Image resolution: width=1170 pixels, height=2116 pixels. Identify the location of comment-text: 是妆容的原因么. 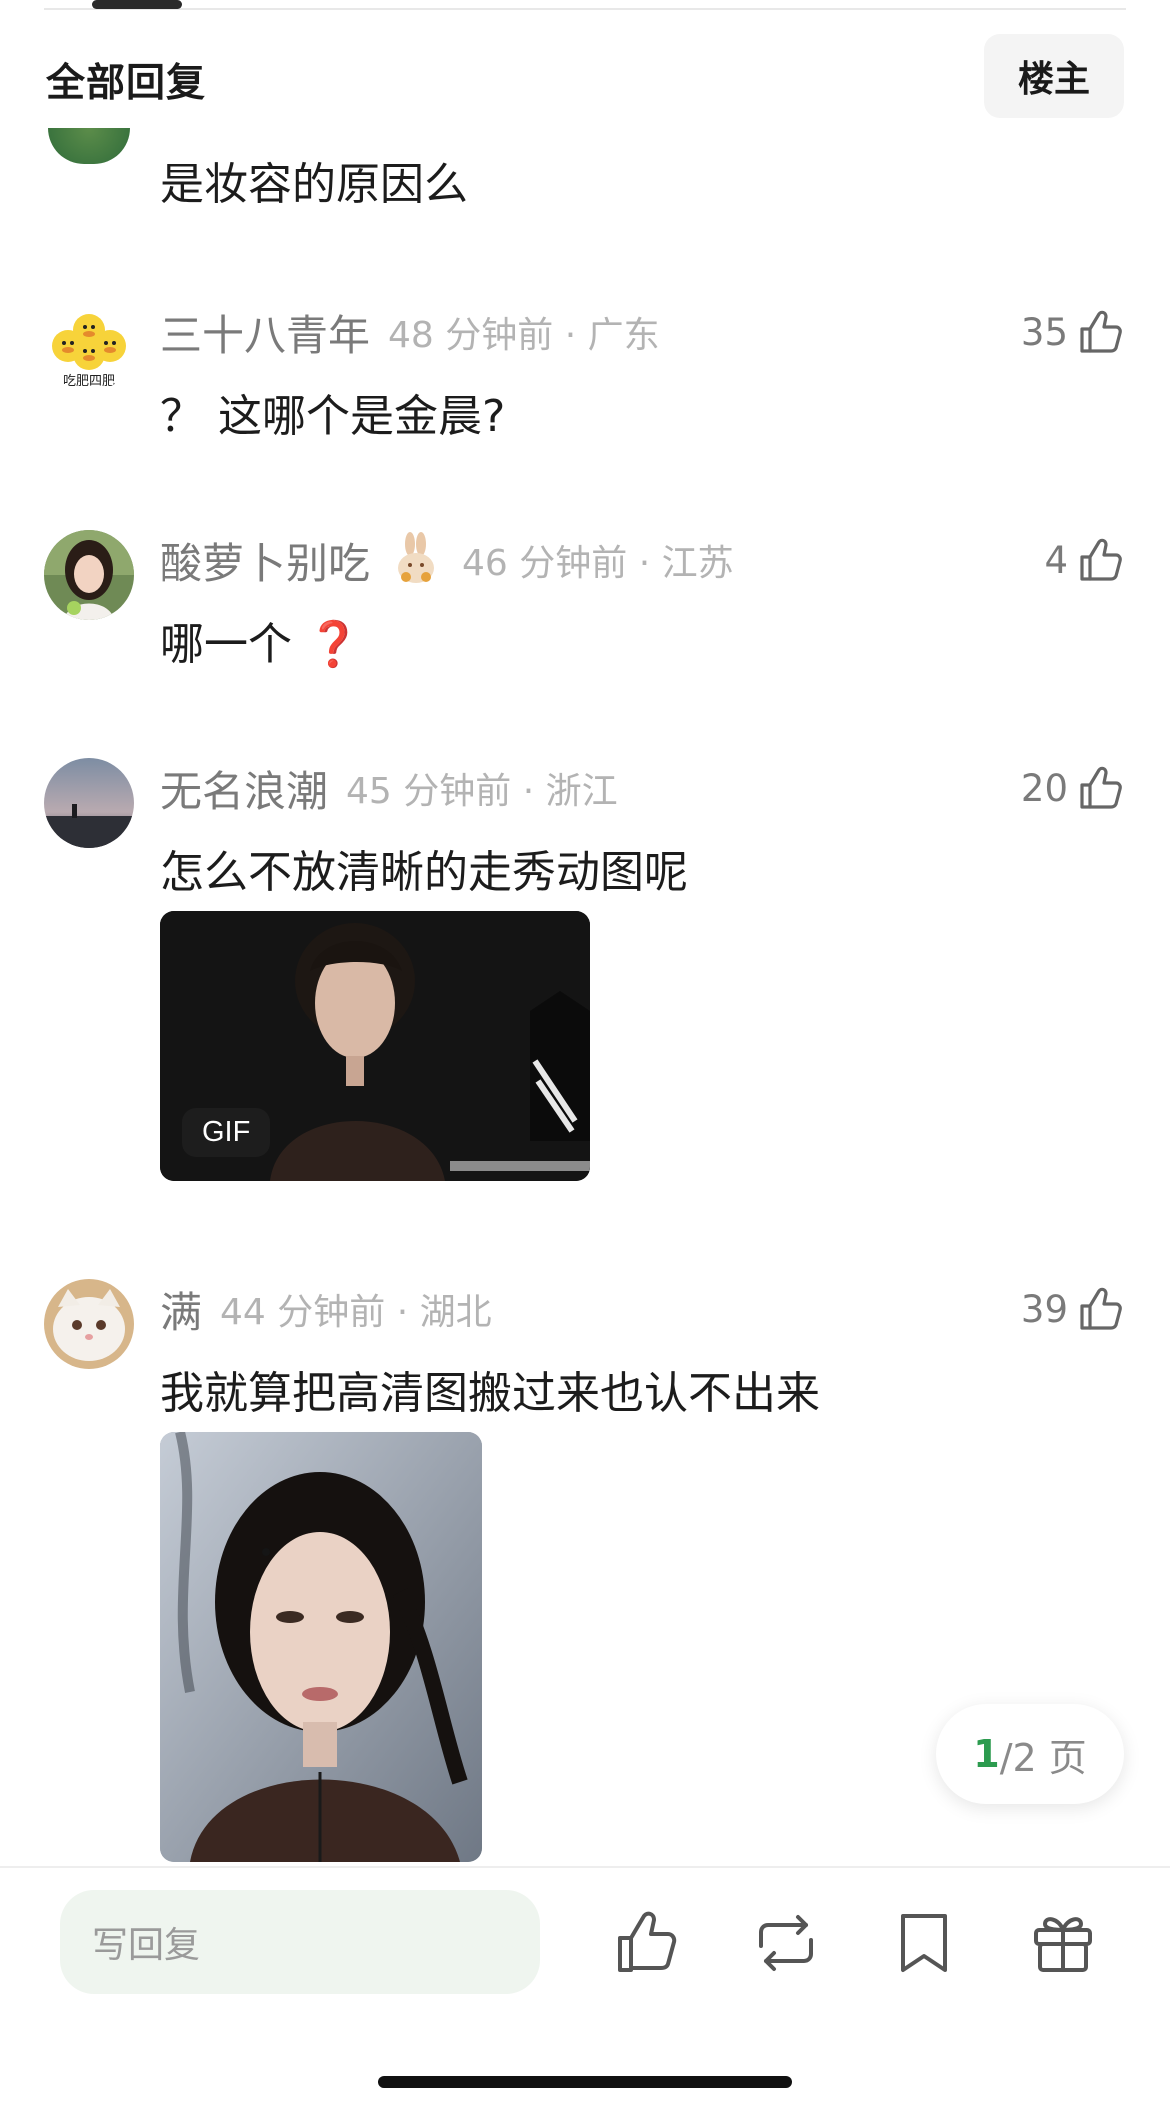
(314, 184).